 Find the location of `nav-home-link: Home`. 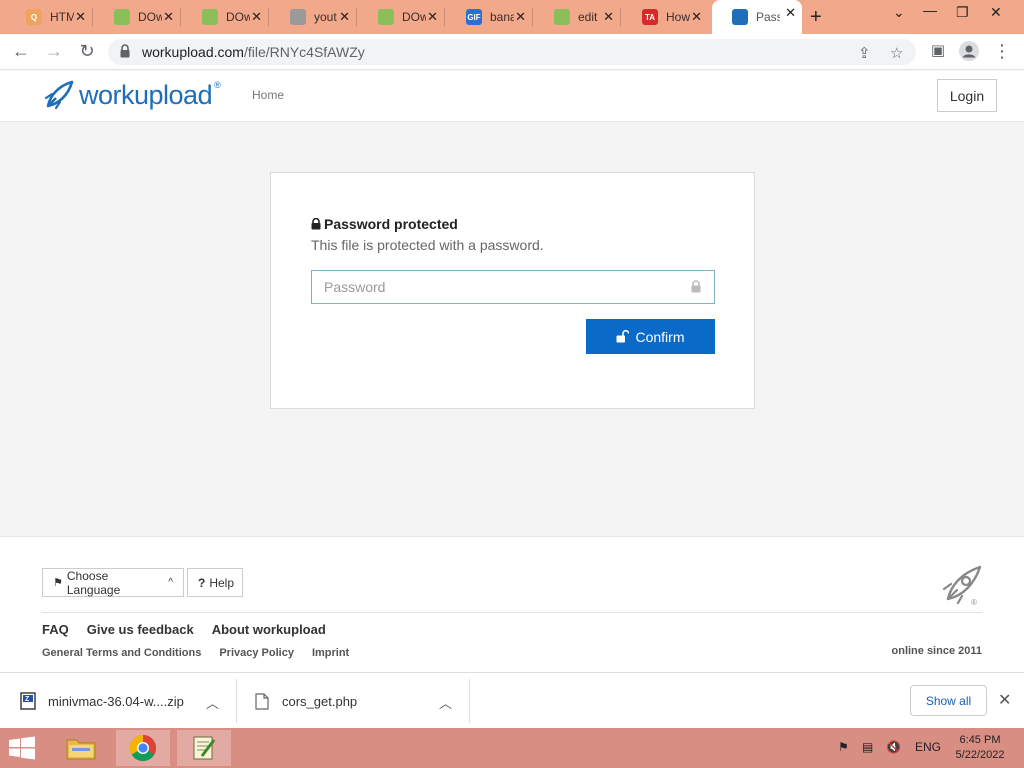

nav-home-link: Home is located at coordinates (268, 95).